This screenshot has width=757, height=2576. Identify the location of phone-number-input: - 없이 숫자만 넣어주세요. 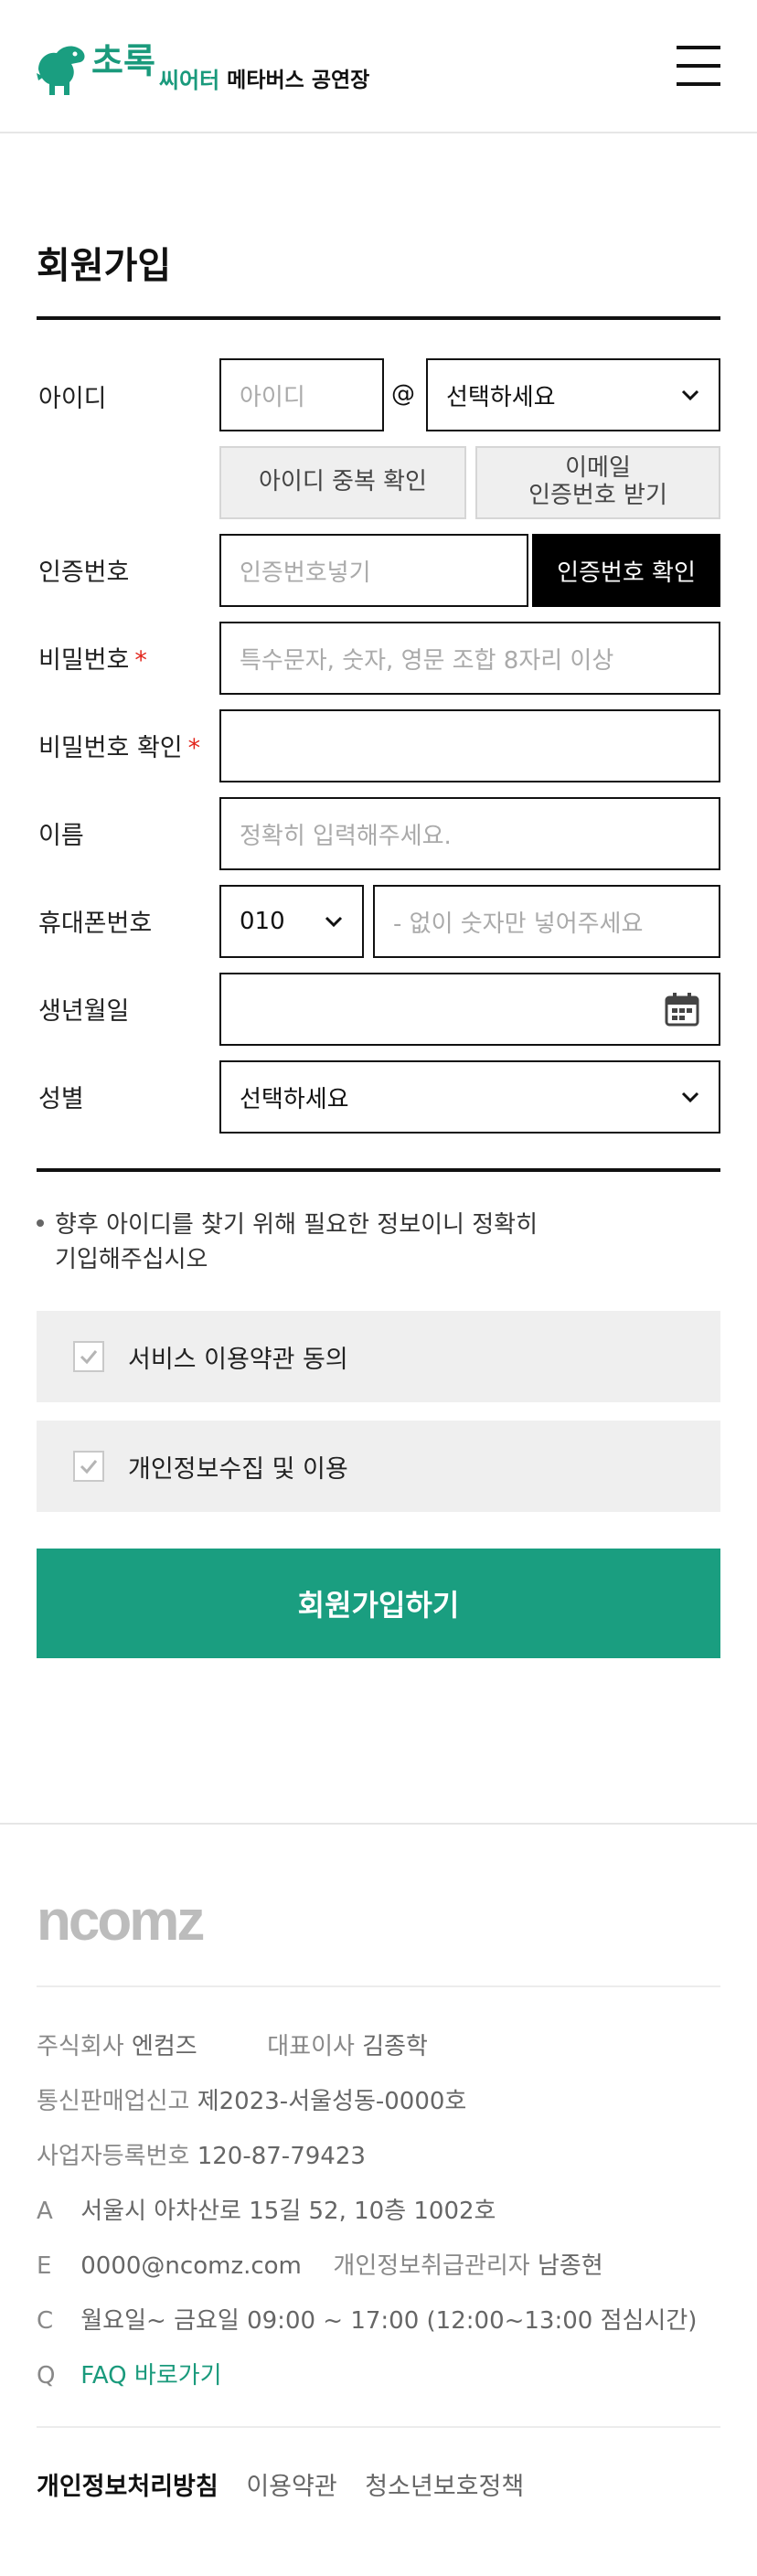
(546, 922).